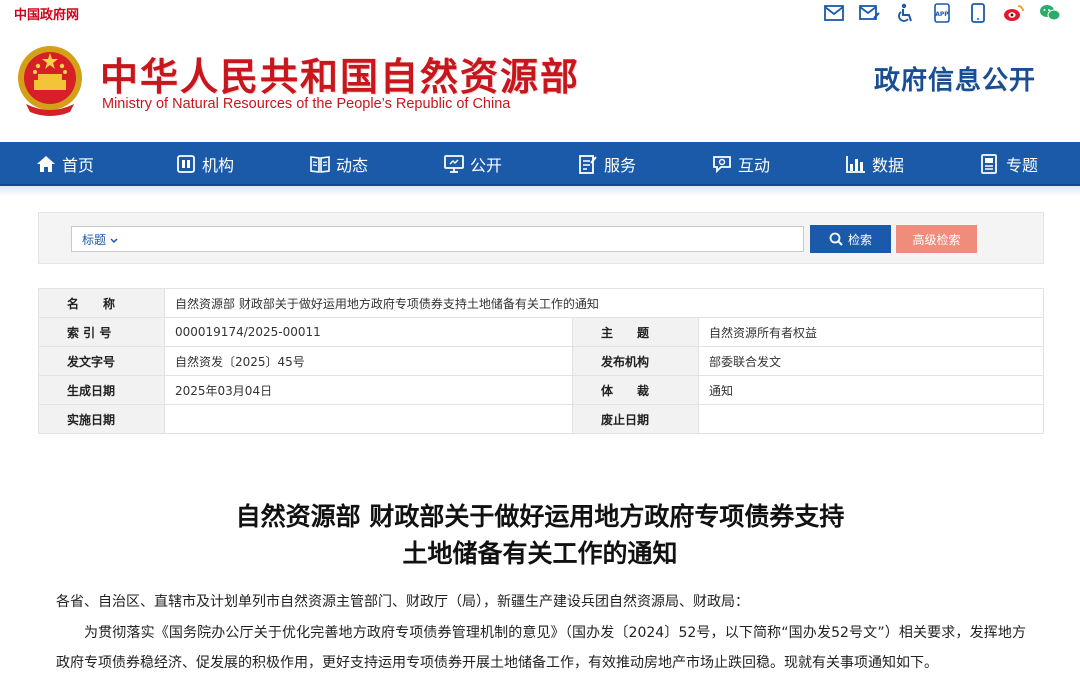  I want to click on nav-label: 机构, so click(217, 165).